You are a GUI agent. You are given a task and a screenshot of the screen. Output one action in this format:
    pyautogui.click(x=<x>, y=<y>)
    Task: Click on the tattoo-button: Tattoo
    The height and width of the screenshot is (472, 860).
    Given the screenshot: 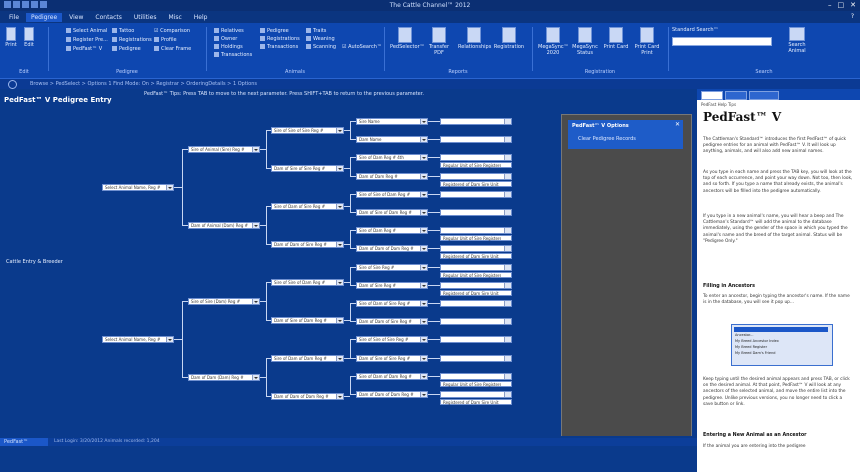 What is the action you would take?
    pyautogui.click(x=123, y=31)
    